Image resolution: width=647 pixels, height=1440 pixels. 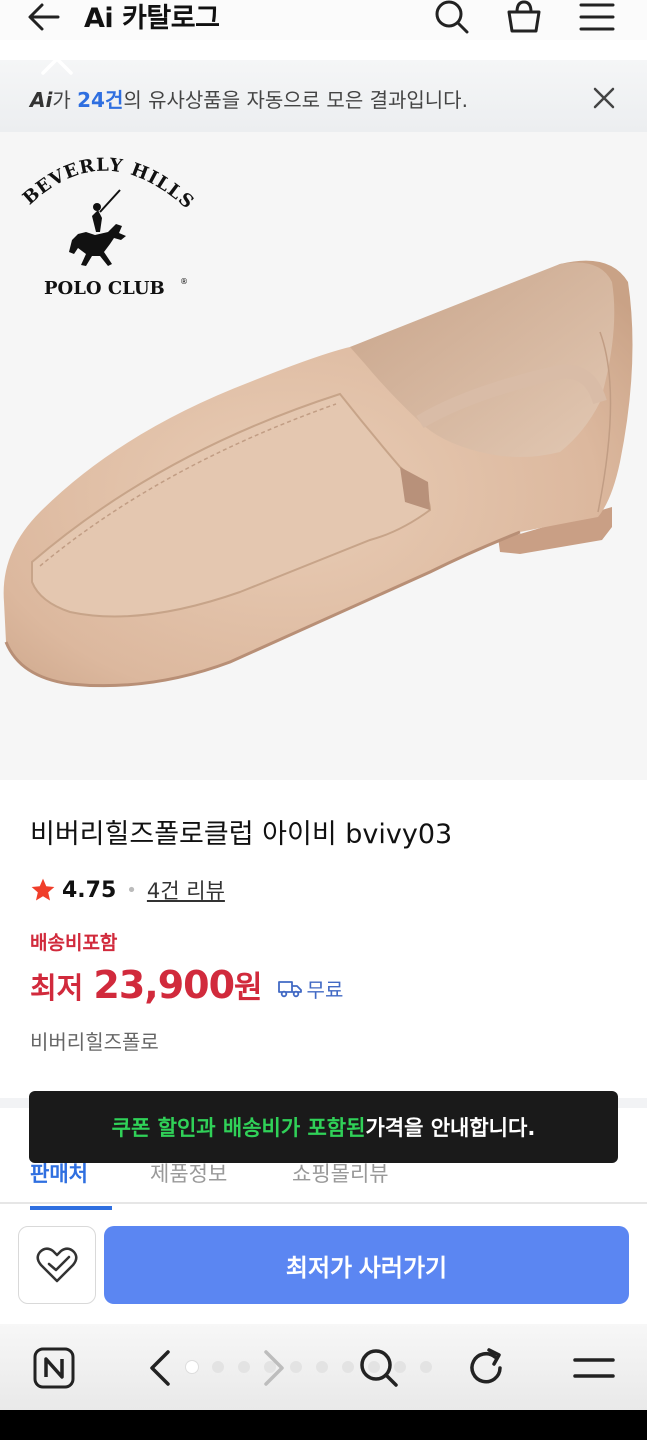 I want to click on refresh-icon, so click(x=486, y=1368).